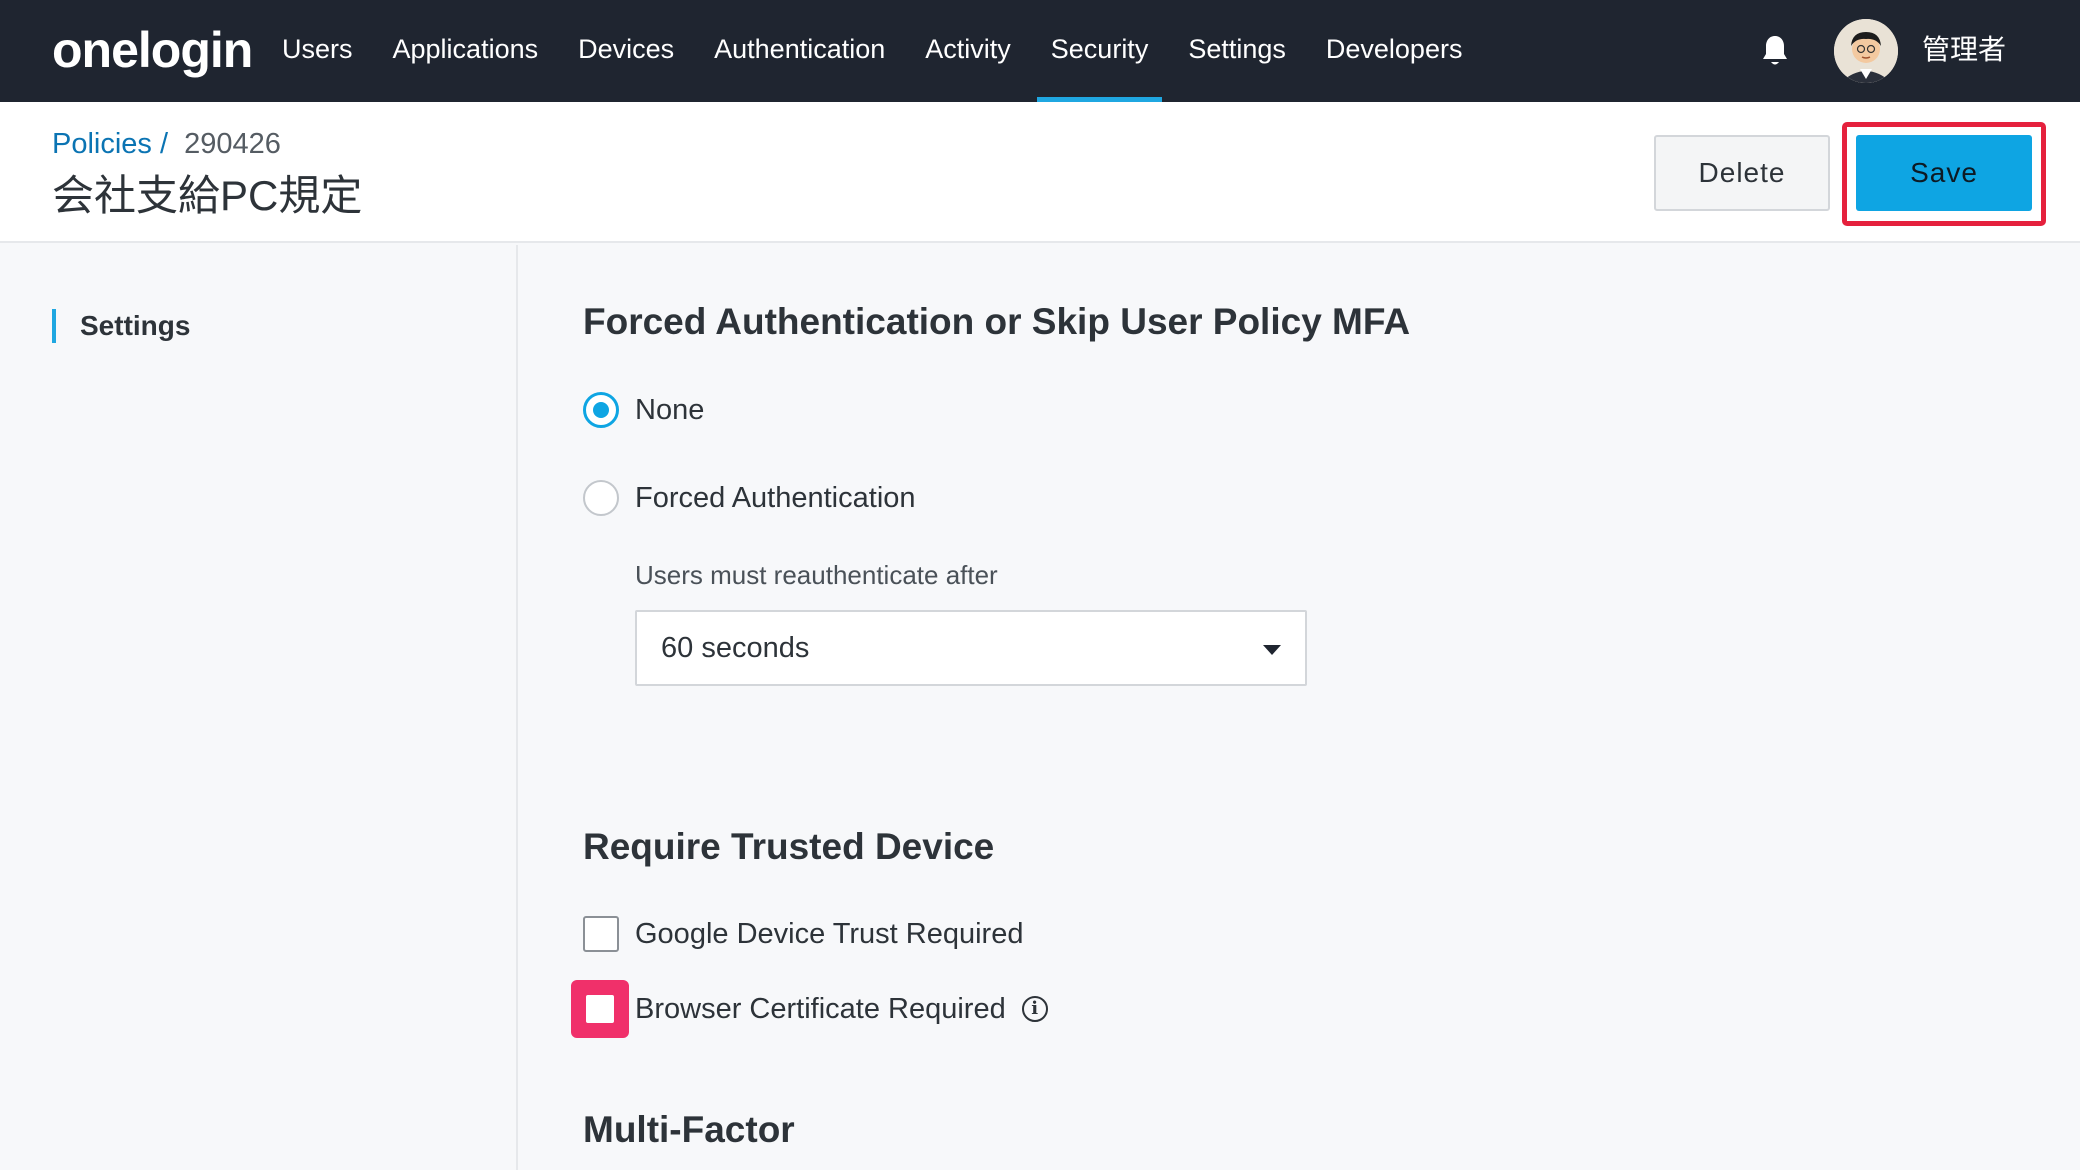 The height and width of the screenshot is (1170, 2080). Describe the element at coordinates (1100, 51) in the screenshot. I see `nav-security: Security` at that location.